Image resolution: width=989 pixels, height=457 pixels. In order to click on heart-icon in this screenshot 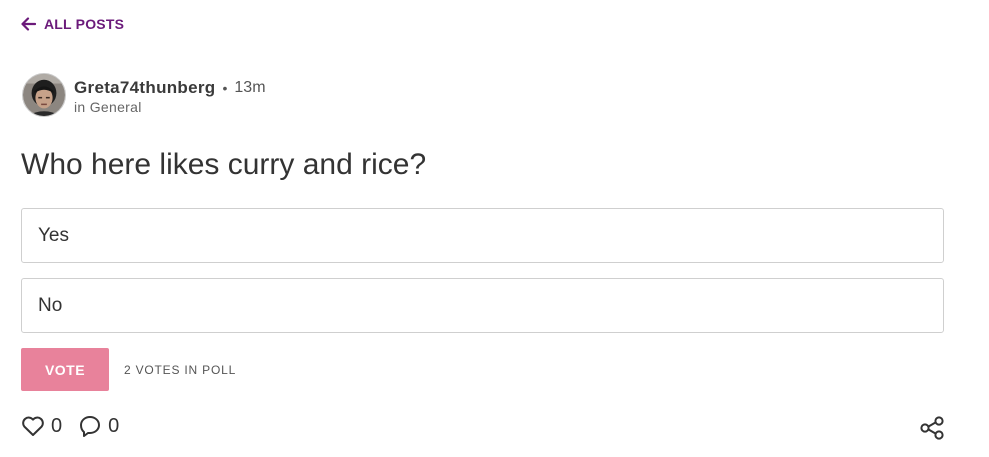, I will do `click(33, 426)`.